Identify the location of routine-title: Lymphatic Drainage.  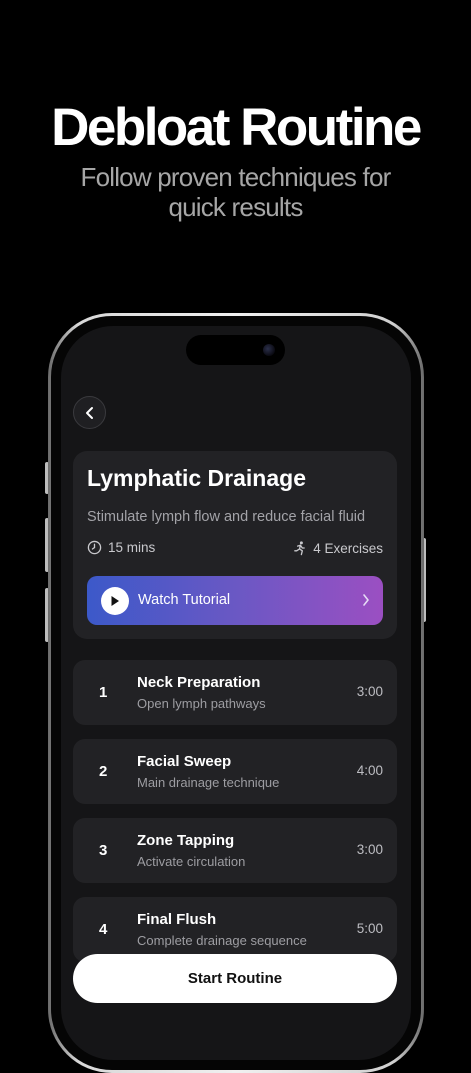
(196, 478).